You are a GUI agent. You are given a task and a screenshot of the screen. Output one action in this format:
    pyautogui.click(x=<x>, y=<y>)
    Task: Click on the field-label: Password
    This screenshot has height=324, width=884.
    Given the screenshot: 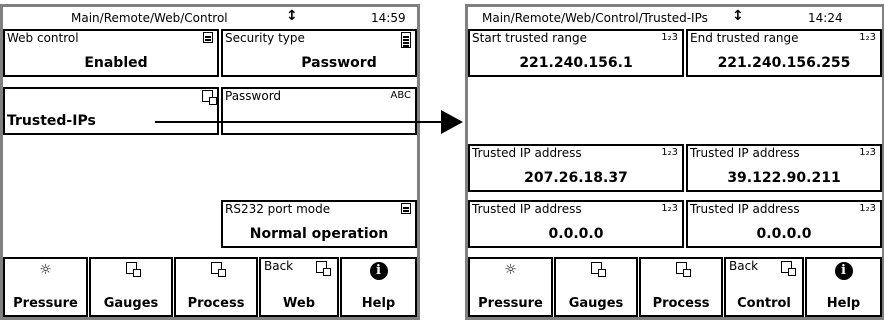 What is the action you would take?
    pyautogui.click(x=253, y=96)
    